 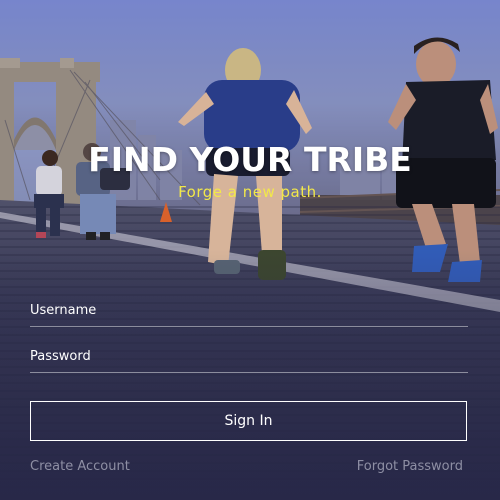 I want to click on username-input, so click(x=249, y=312).